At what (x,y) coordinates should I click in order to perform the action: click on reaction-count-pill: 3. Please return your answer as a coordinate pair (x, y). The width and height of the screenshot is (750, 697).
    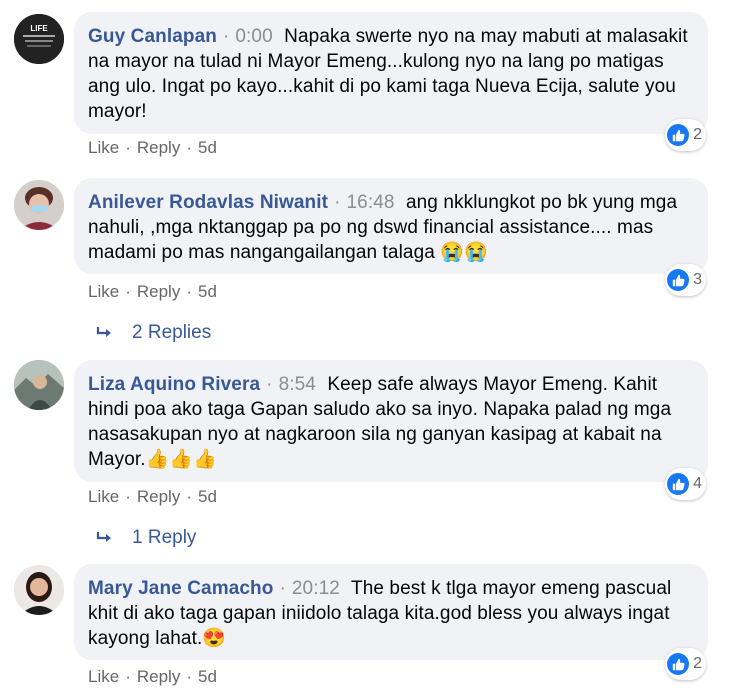
    Looking at the image, I should click on (685, 280).